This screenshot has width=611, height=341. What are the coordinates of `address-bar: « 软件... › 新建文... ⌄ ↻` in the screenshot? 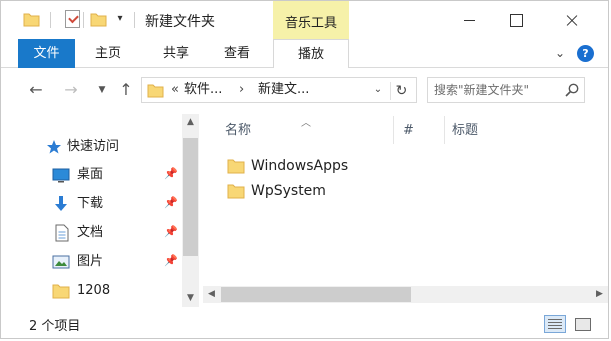 It's located at (279, 90).